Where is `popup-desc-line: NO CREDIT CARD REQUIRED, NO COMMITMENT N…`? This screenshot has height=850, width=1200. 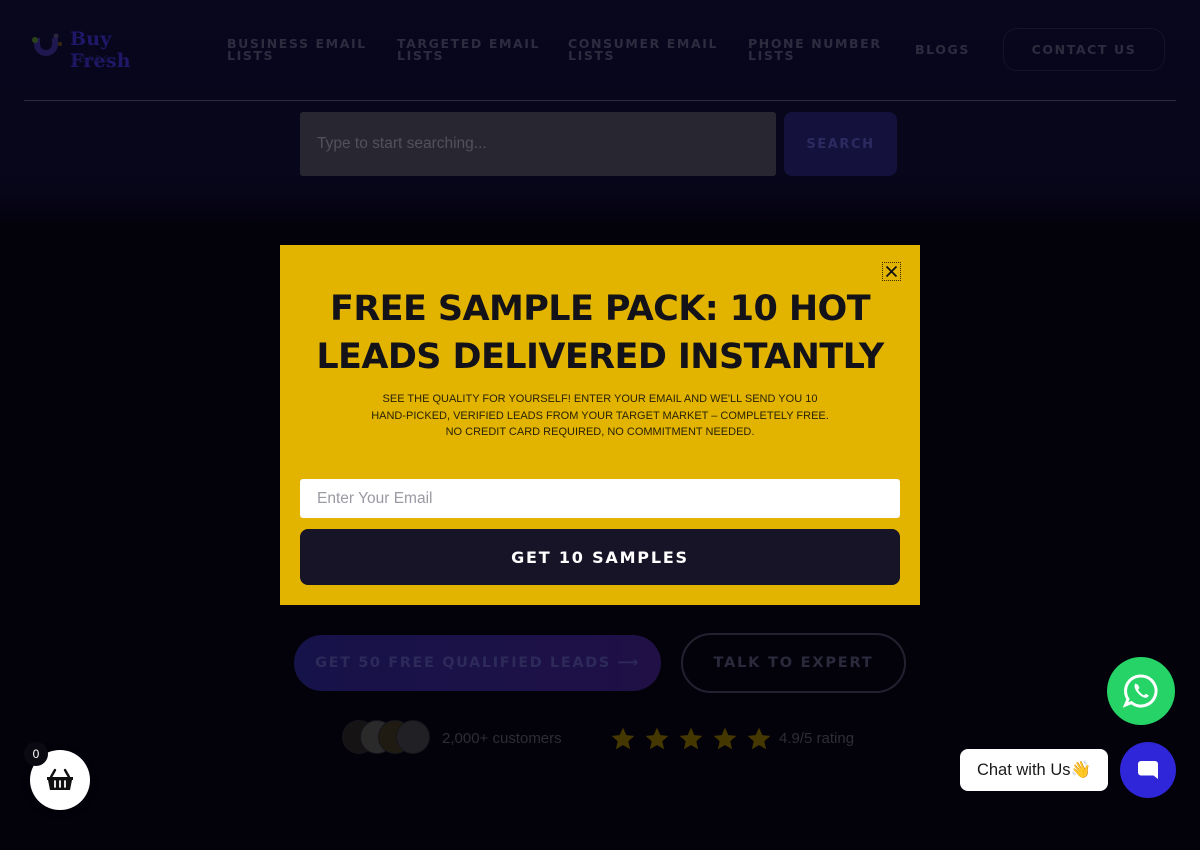
popup-desc-line: NO CREDIT CARD REQUIRED, NO COMMITMENT N… is located at coordinates (600, 432).